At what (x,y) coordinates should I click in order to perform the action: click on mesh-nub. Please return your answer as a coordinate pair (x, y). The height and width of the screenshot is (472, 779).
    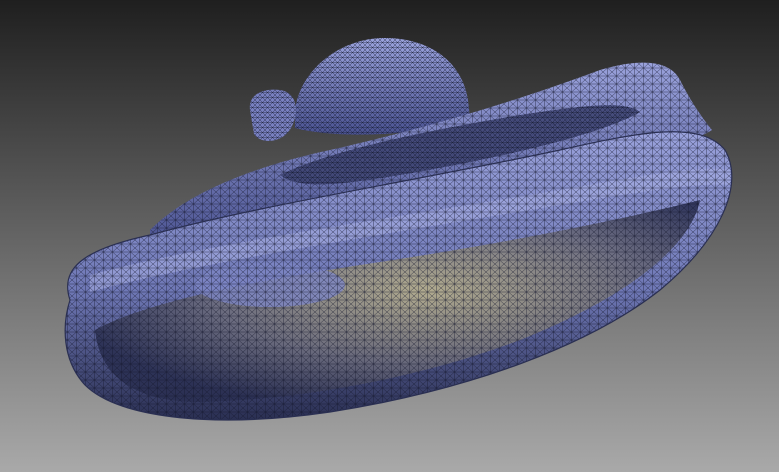
    Looking at the image, I should click on (272, 115).